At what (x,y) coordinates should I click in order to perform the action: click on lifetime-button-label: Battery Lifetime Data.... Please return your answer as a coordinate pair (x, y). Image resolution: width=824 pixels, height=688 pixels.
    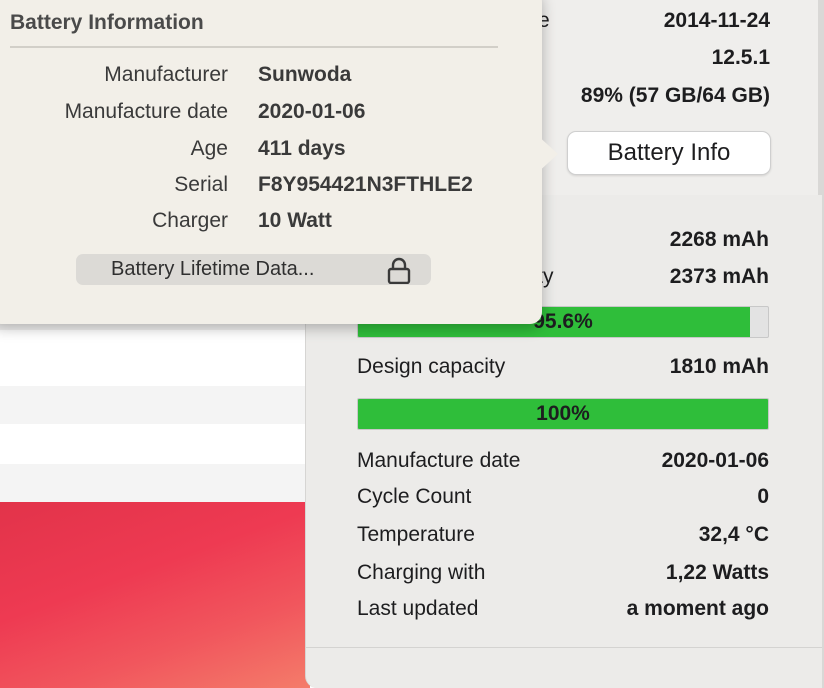
    Looking at the image, I should click on (213, 269).